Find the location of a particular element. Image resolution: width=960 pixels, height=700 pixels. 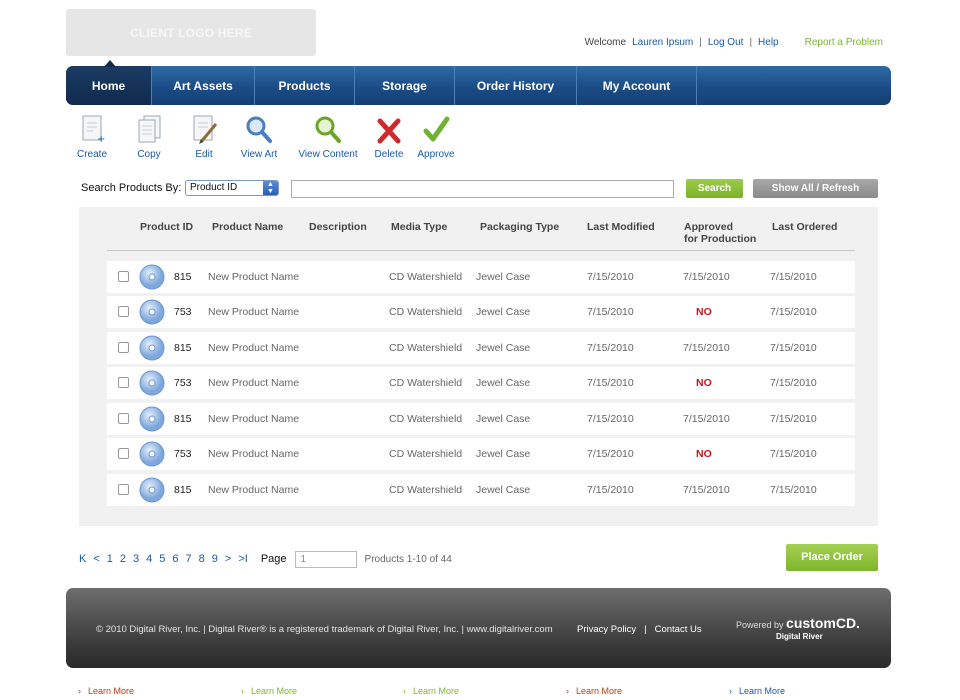

col-approved: Approved for Production is located at coordinates (720, 233).